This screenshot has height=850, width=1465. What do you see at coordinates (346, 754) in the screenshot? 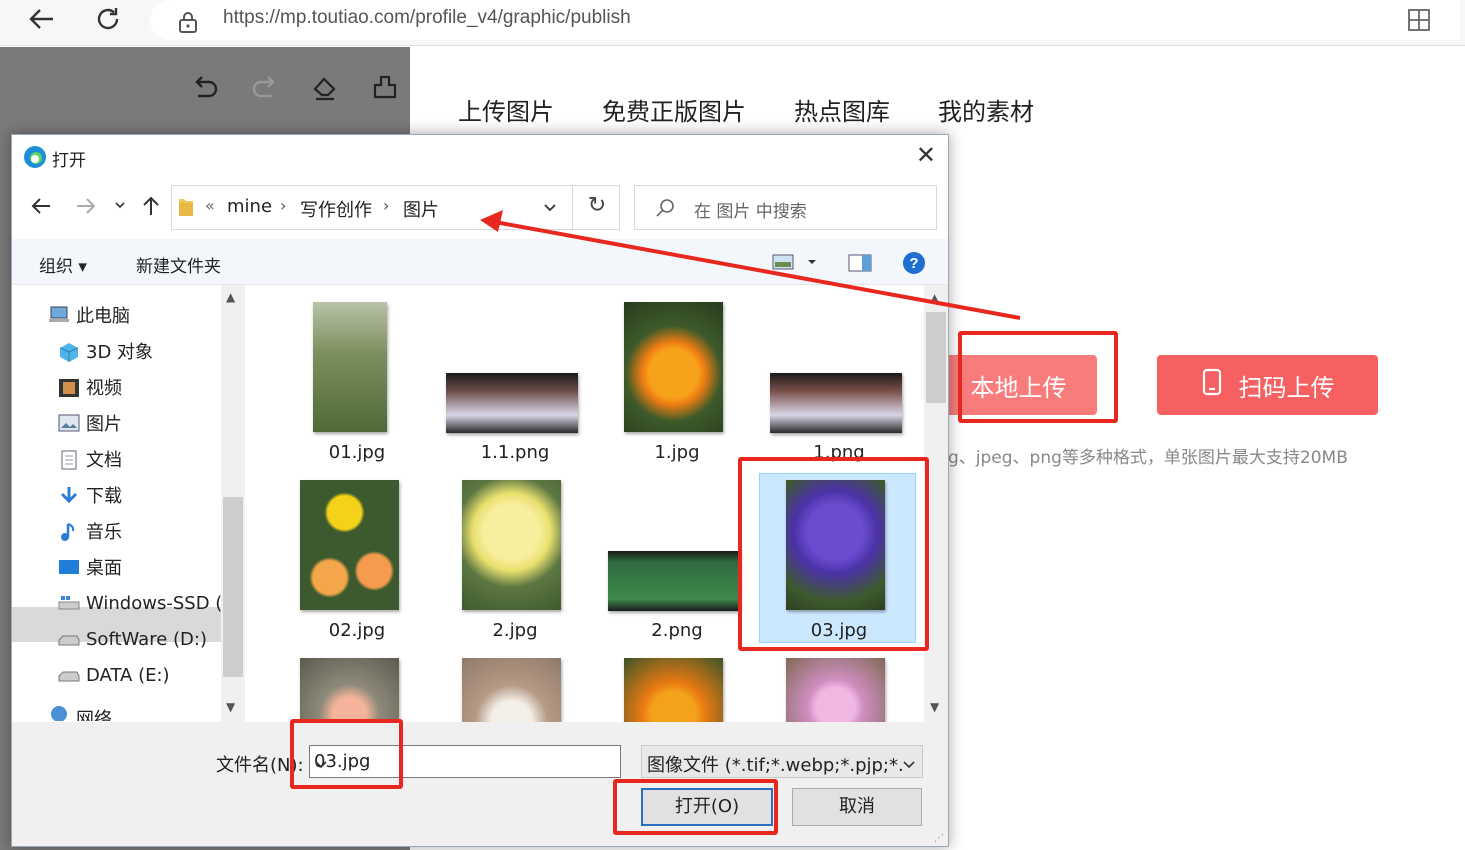
I see `annotation-box-filename` at bounding box center [346, 754].